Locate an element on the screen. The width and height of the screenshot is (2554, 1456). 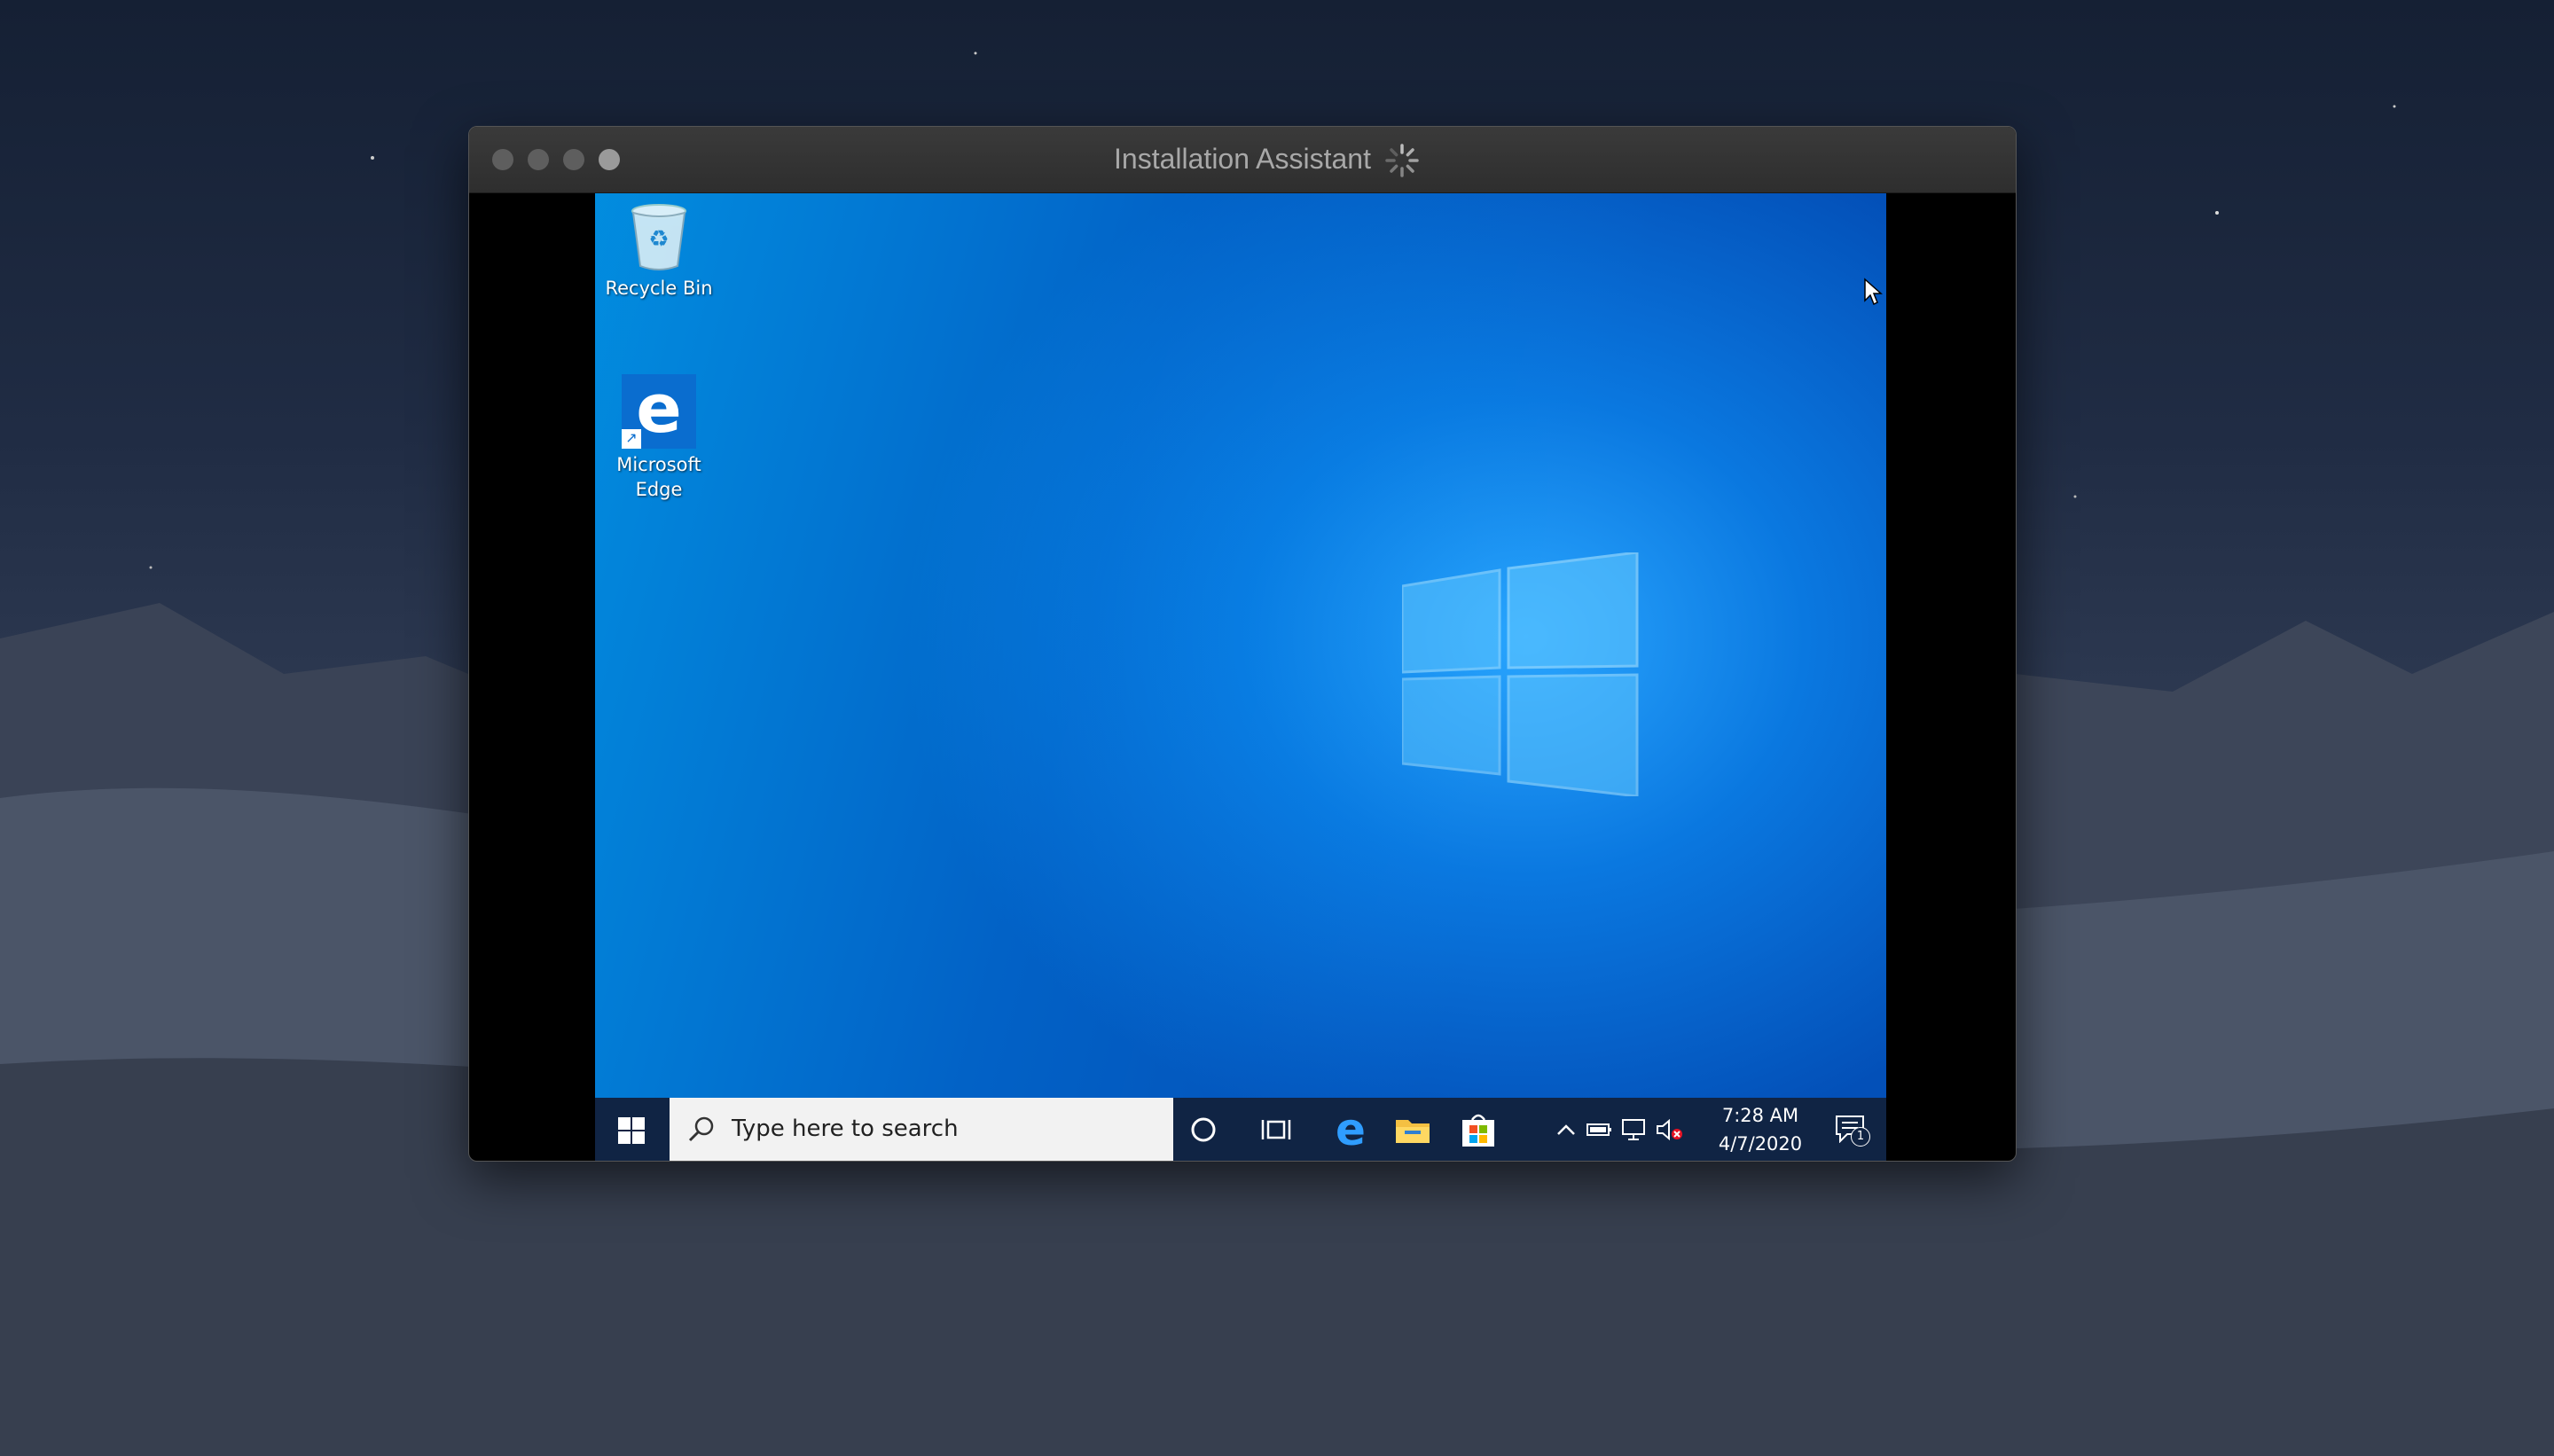
windows-logo-icon is located at coordinates (1520, 674).